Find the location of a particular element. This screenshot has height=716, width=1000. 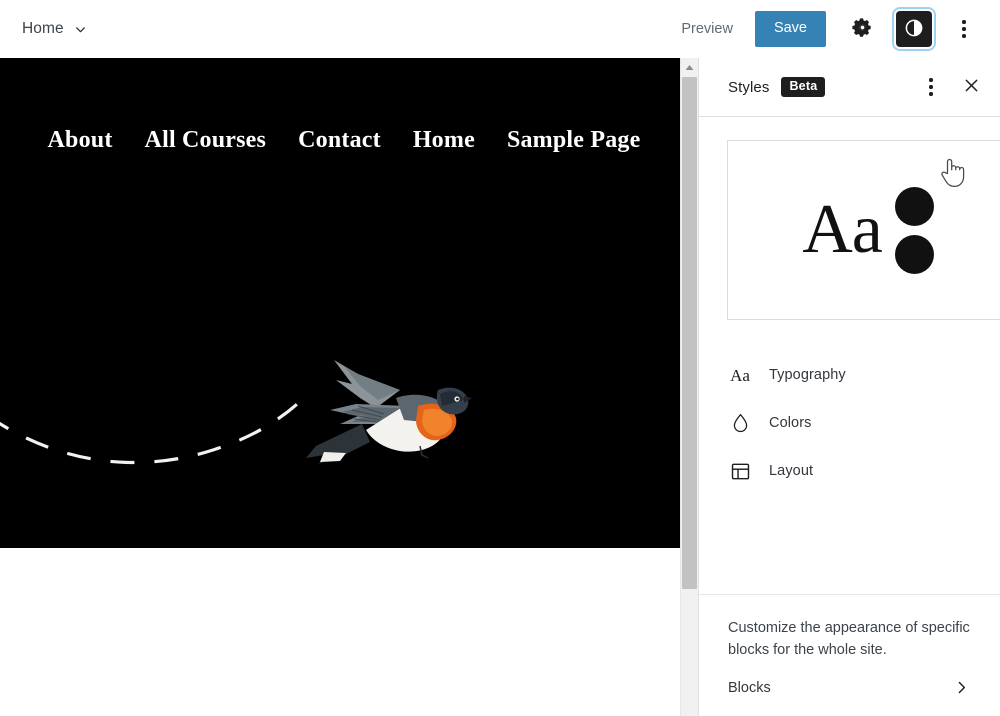

styles-toggle-button is located at coordinates (914, 29).